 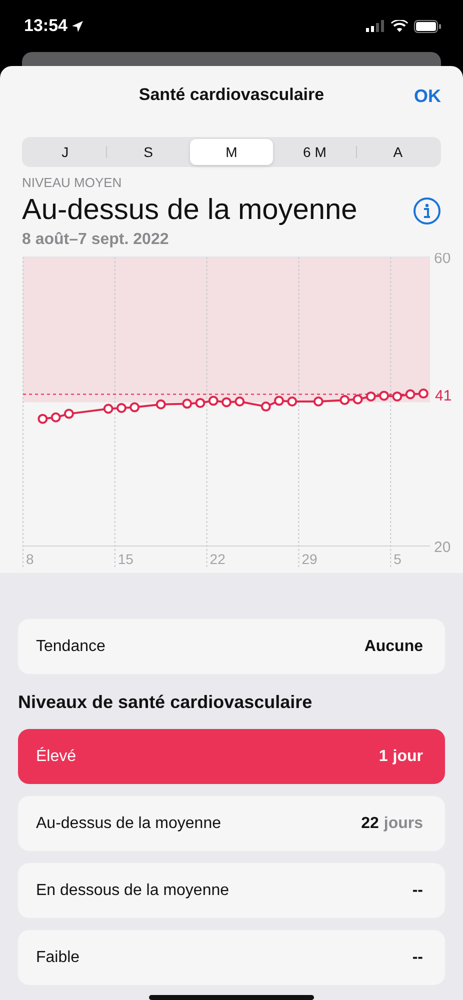 What do you see at coordinates (231, 957) in the screenshot?
I see `level-row: Faible --` at bounding box center [231, 957].